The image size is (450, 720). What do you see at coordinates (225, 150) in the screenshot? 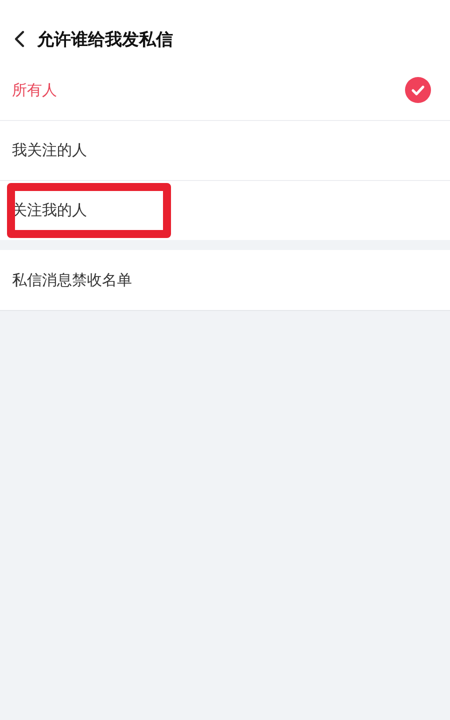
I see `option-row: 我关注的人` at bounding box center [225, 150].